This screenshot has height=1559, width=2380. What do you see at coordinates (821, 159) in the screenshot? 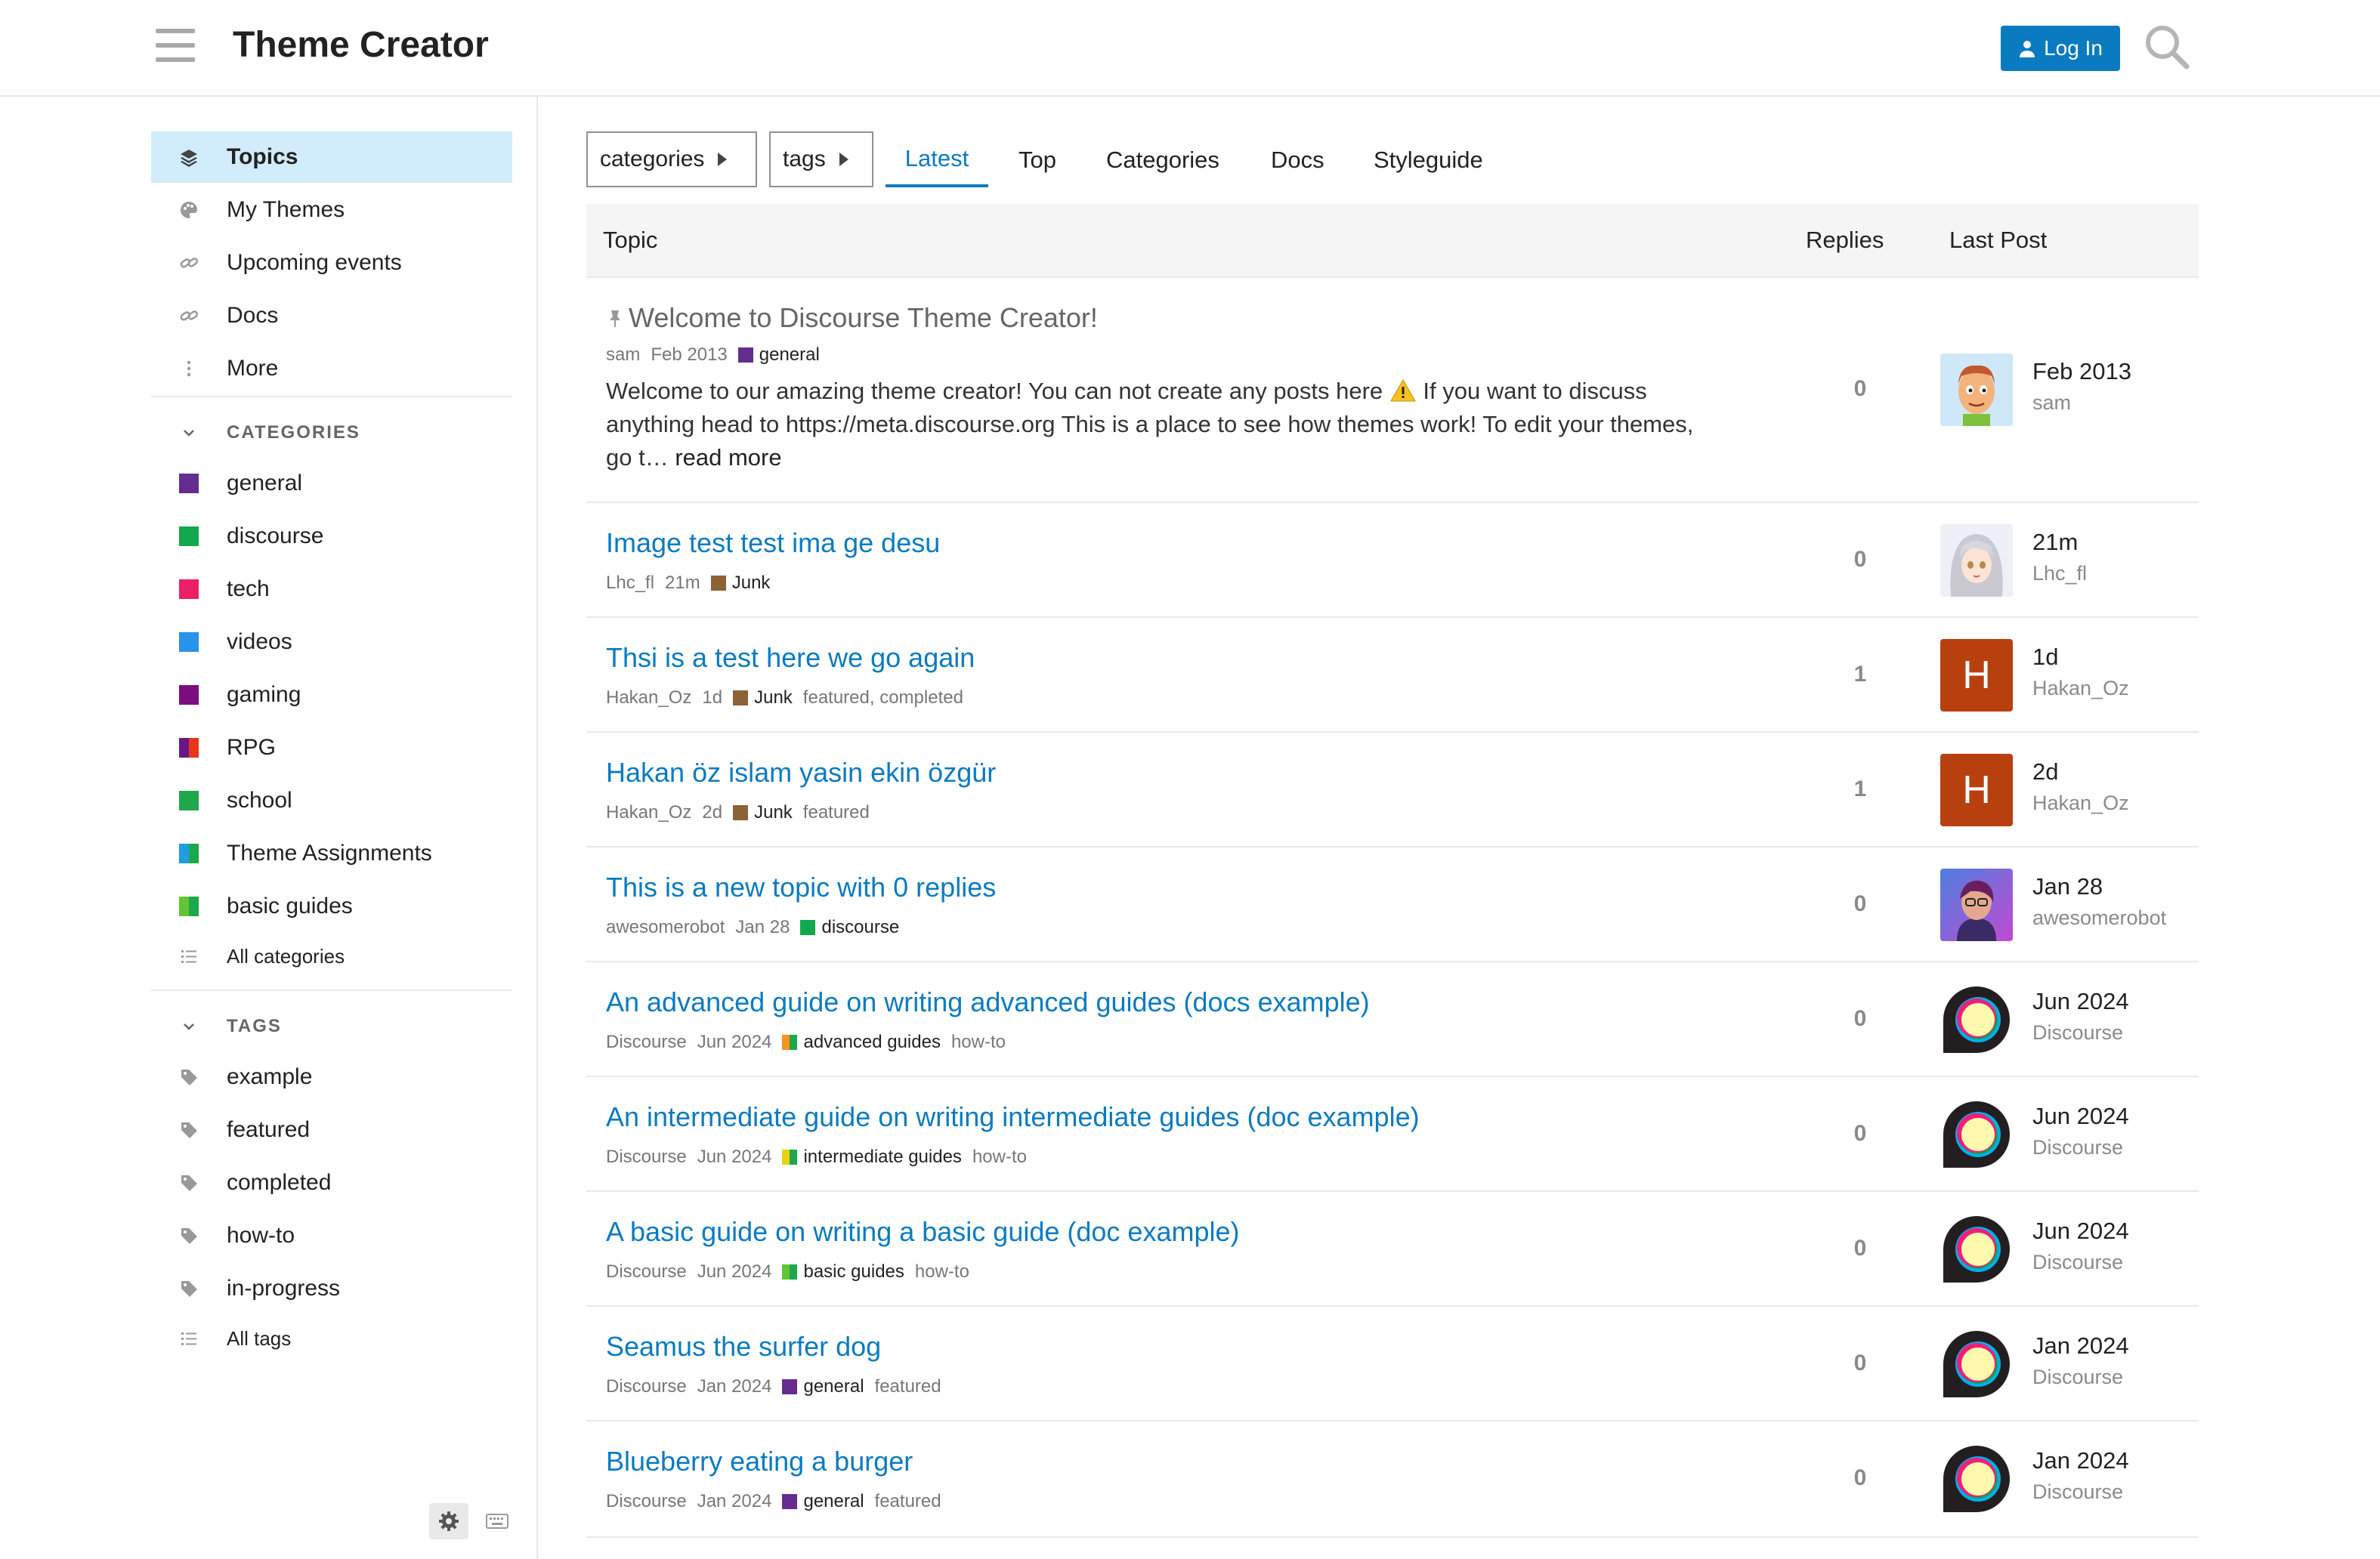
I see `tags-dropdown: tags` at bounding box center [821, 159].